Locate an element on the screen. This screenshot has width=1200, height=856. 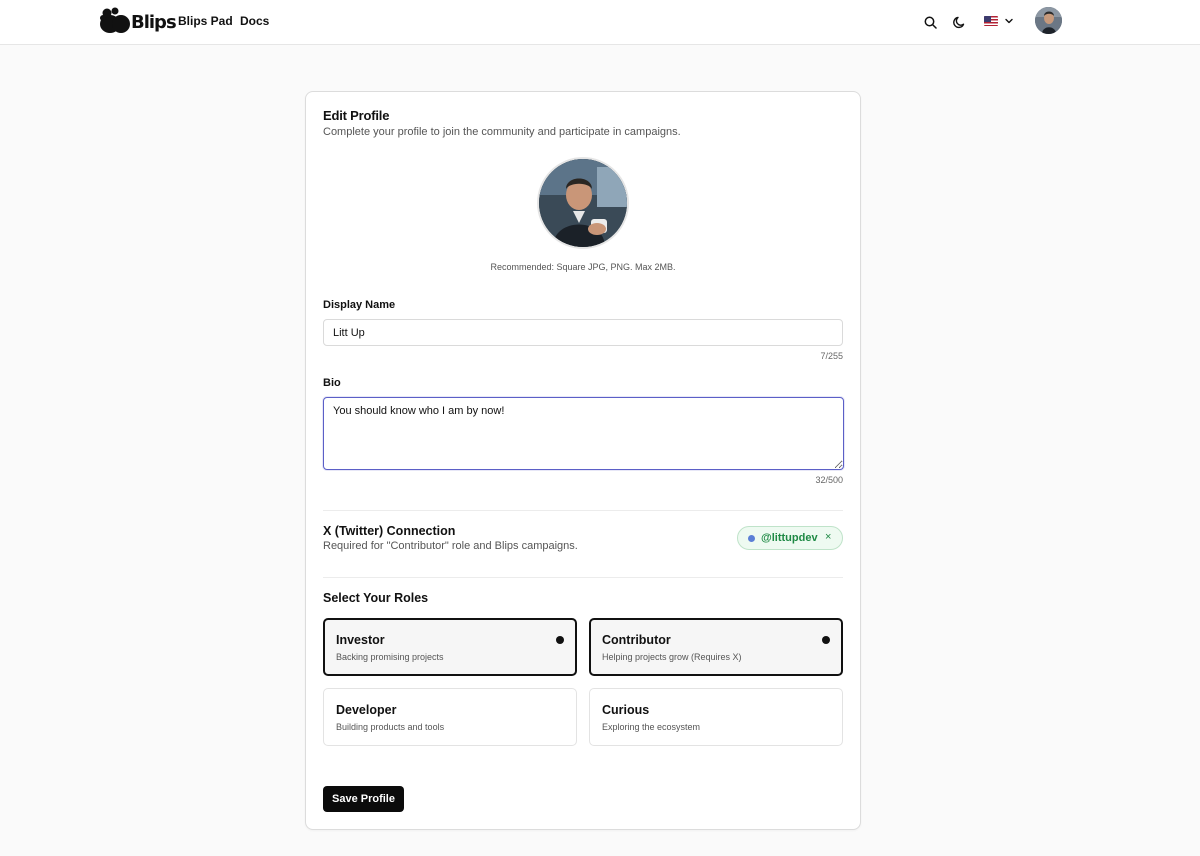
close-icon: × is located at coordinates (828, 537).